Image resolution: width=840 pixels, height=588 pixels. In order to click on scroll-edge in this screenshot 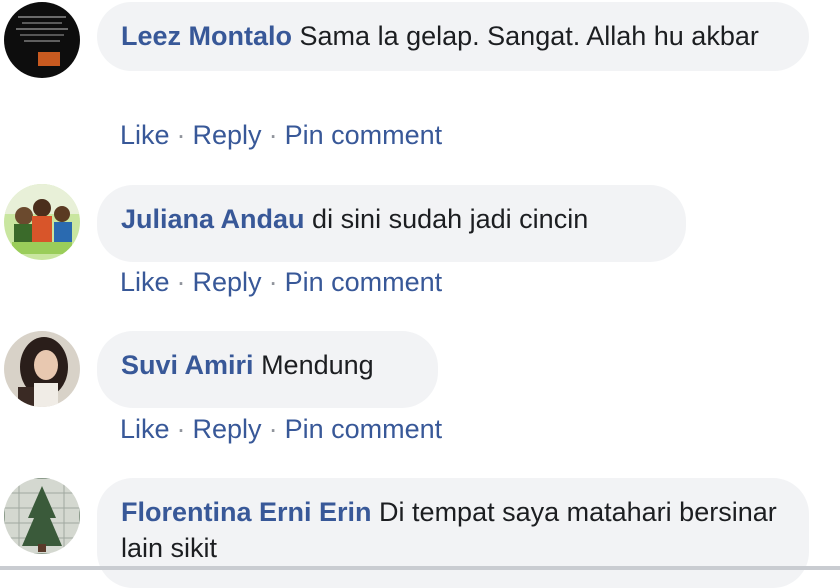, I will do `click(420, 568)`.